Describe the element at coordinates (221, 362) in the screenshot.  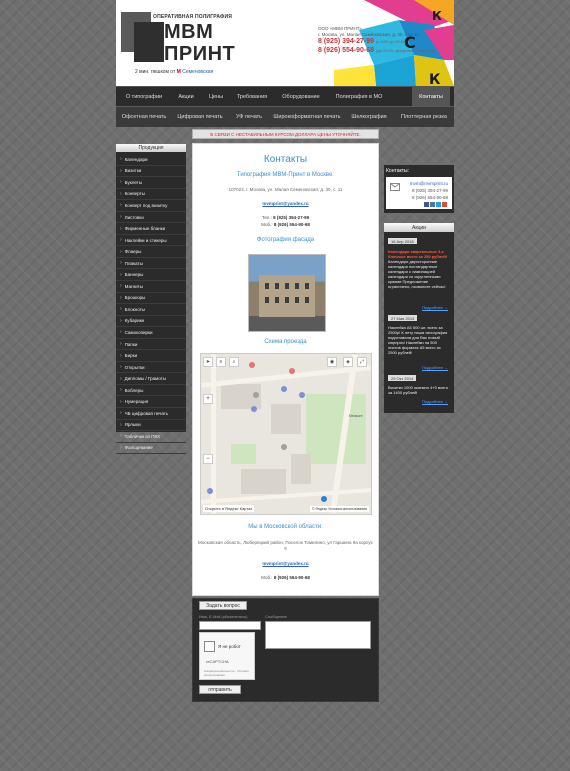
I see `map-route-icon: ≡` at that location.